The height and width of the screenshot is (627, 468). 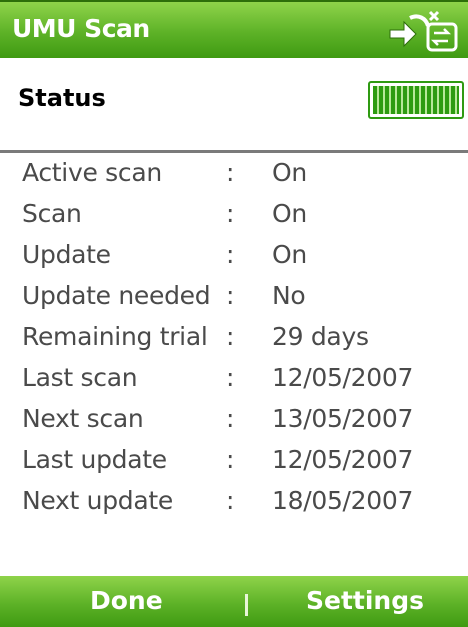 I want to click on detail-value: 13/05/2007, so click(x=343, y=418).